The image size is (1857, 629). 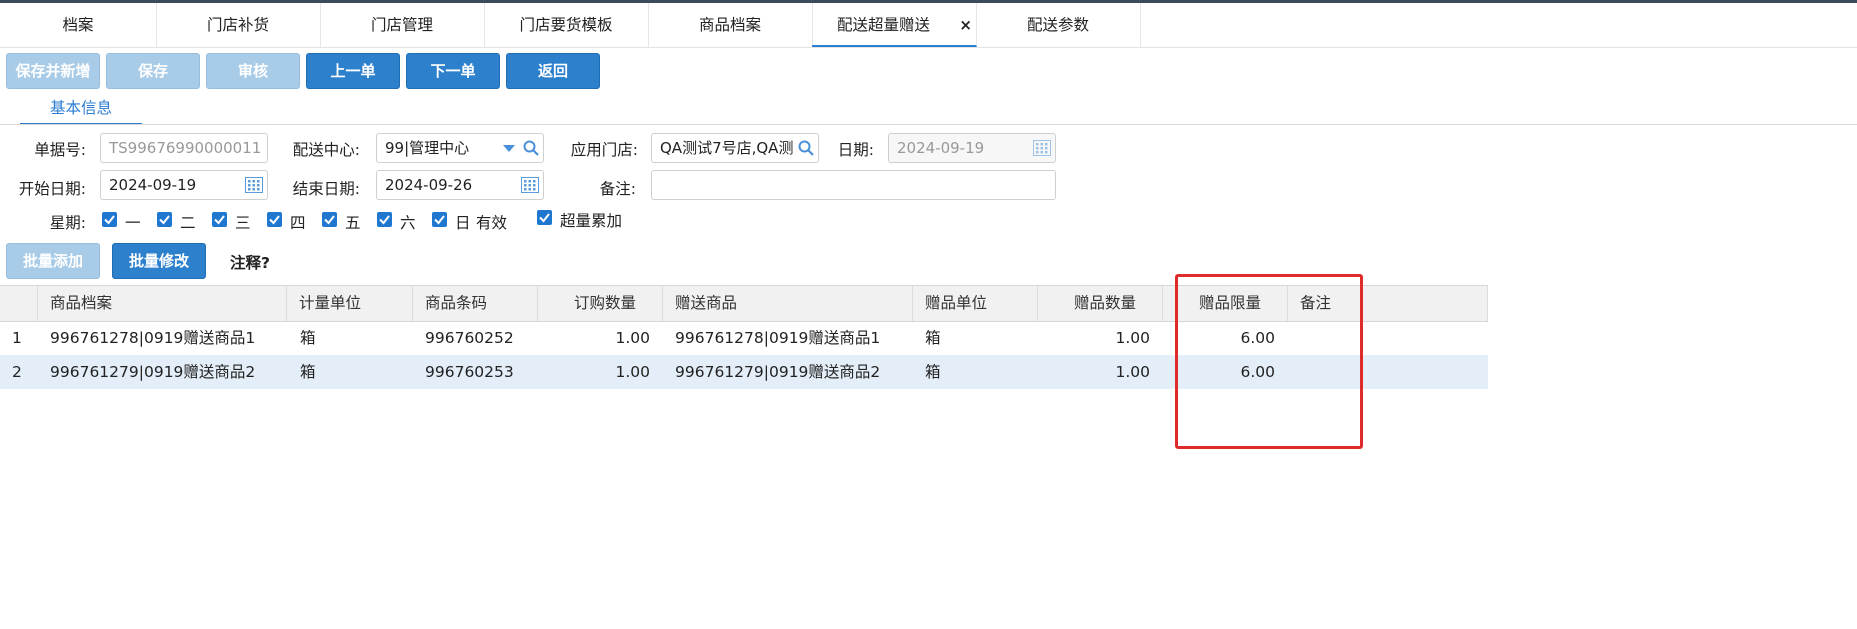 I want to click on row-index: 2, so click(x=17, y=372).